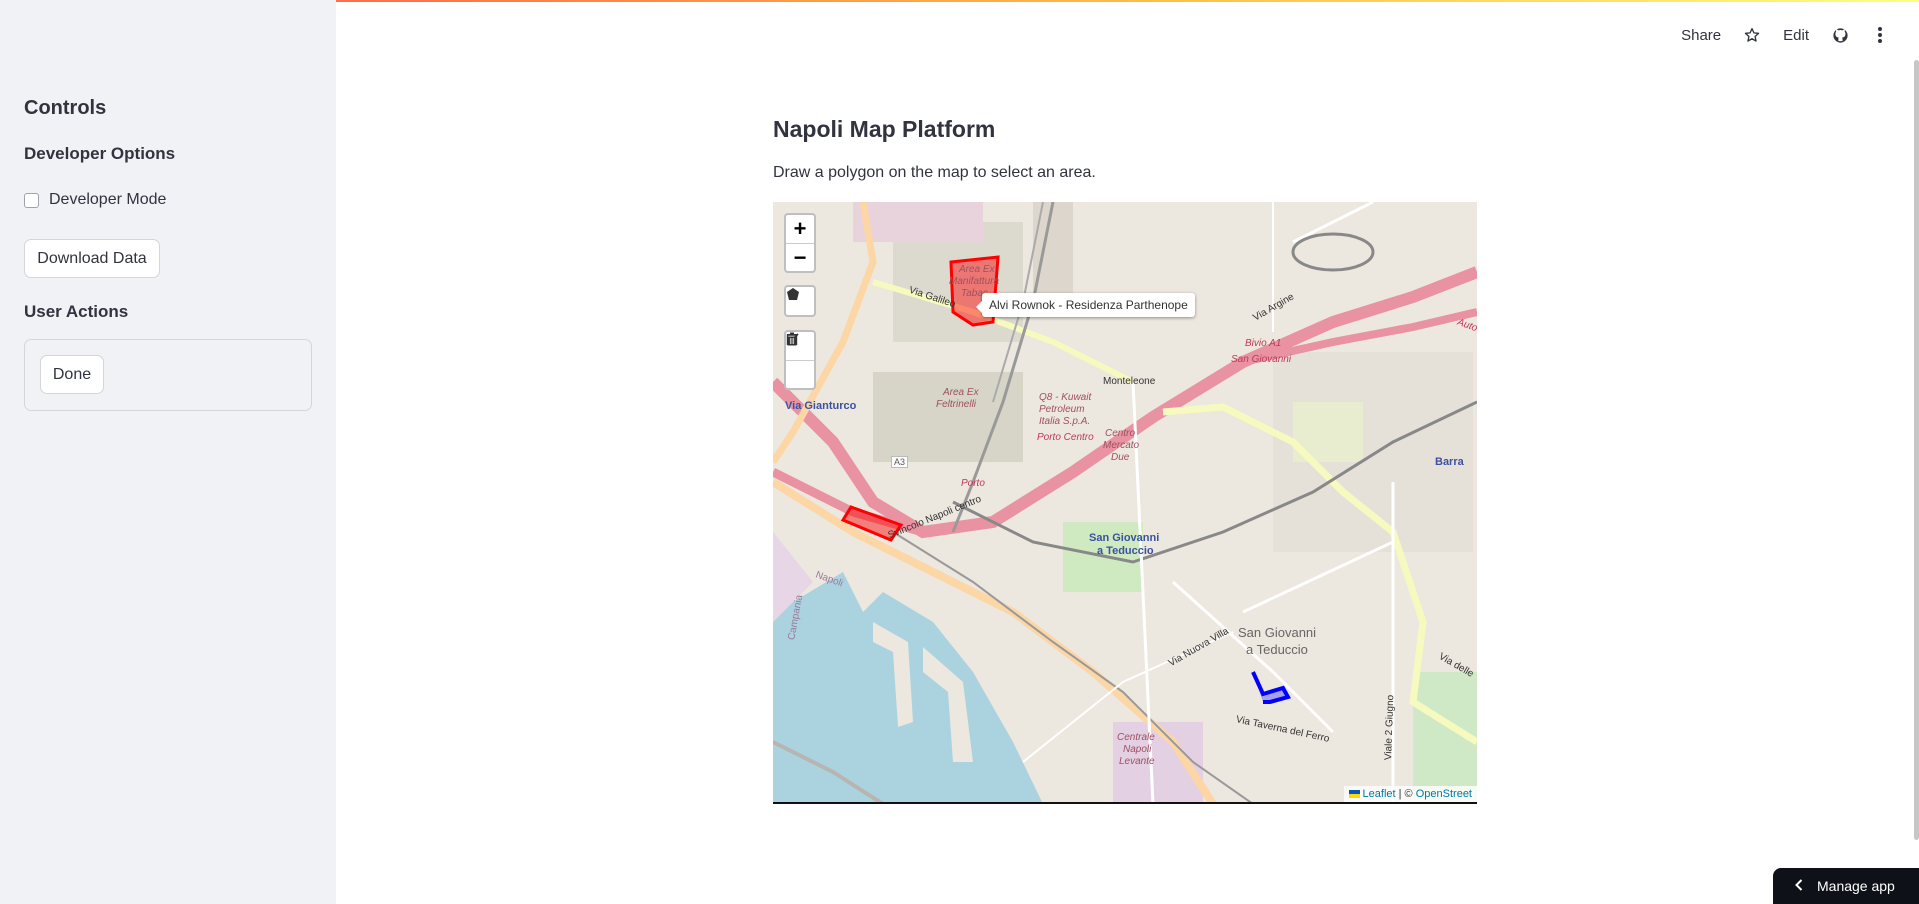 This screenshot has height=904, width=1919. I want to click on app-header-toolbar: Share Edit, so click(1785, 35).